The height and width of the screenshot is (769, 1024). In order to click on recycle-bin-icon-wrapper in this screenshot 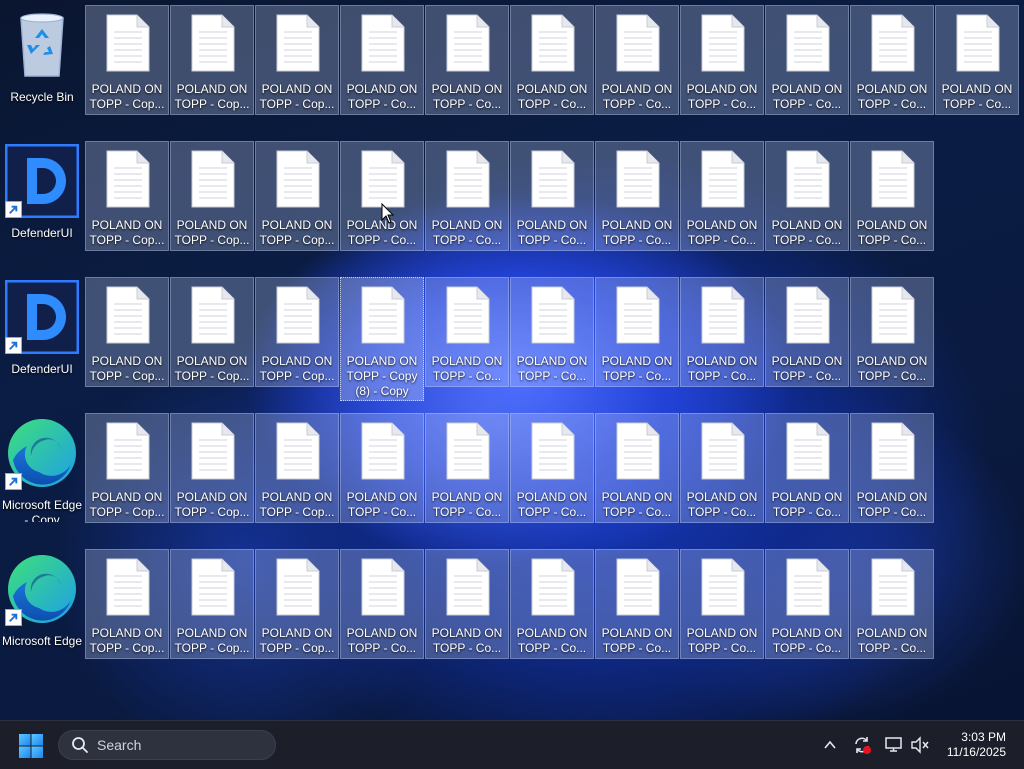, I will do `click(42, 45)`.